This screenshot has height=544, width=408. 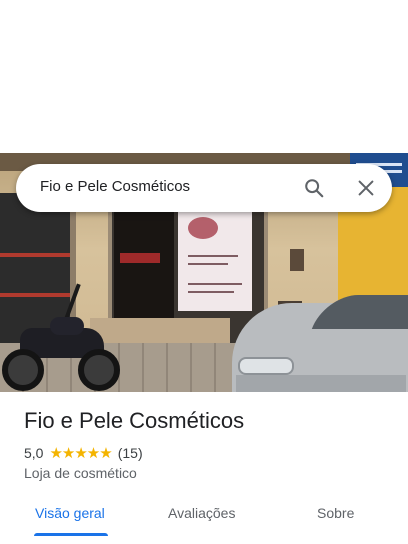 I want to click on shop-poster, so click(x=215, y=261).